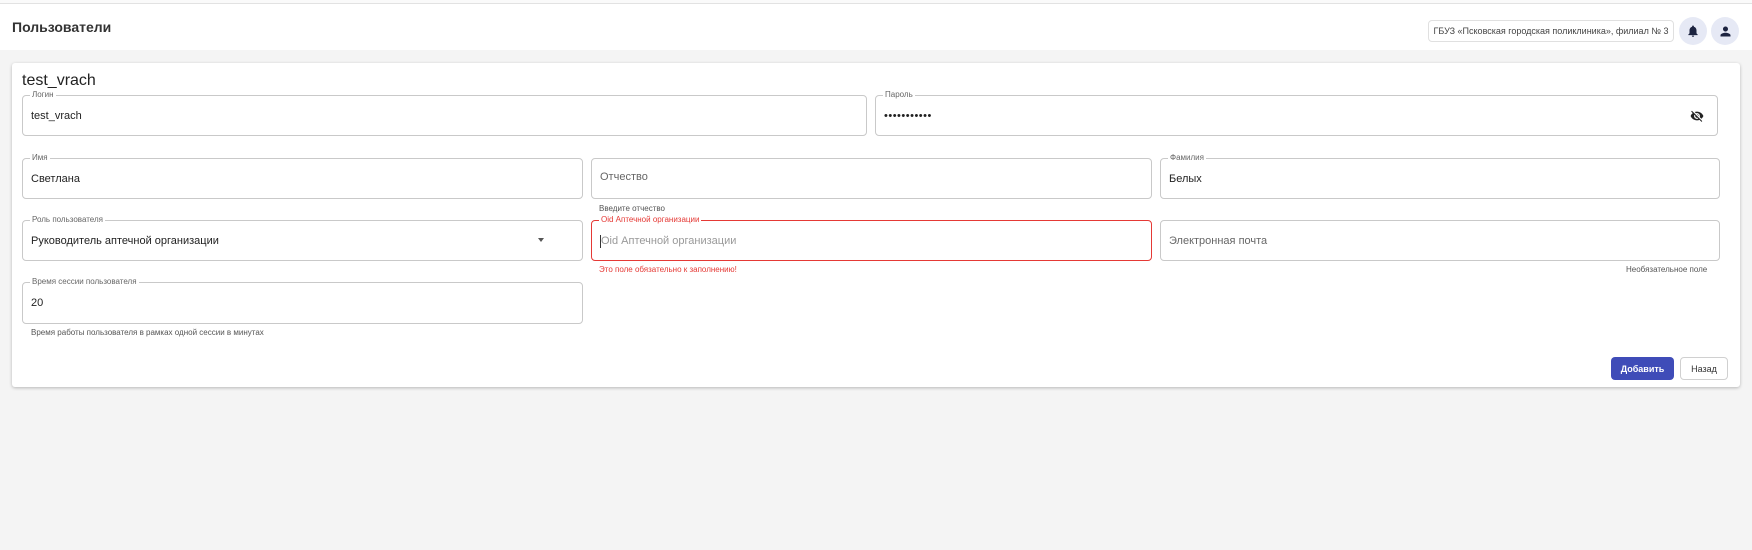  Describe the element at coordinates (302, 176) in the screenshot. I see `first-name-field: Имя Светлана` at that location.